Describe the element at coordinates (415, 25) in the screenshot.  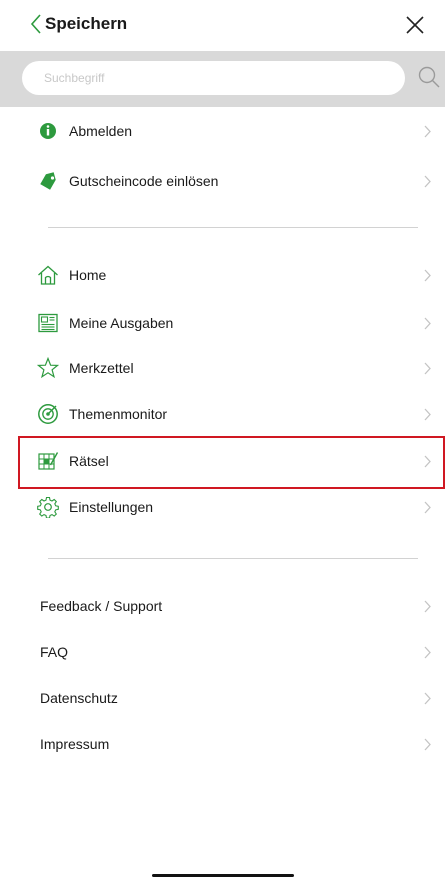
I see `close-icon` at that location.